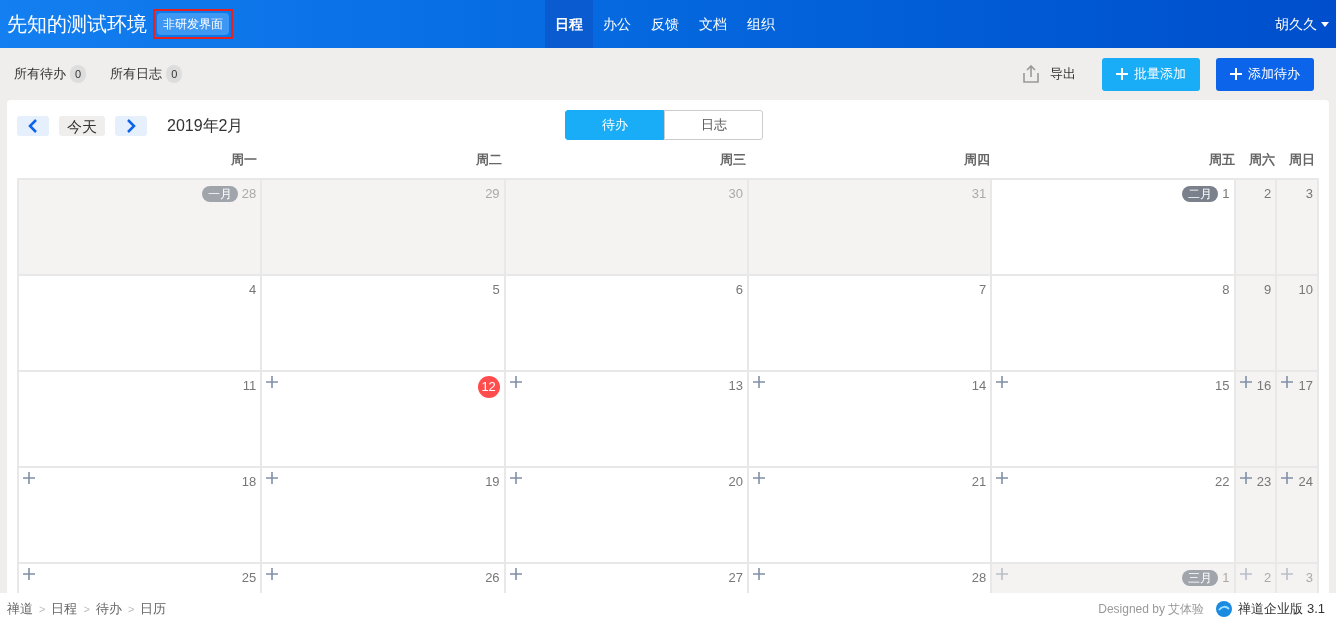  What do you see at coordinates (1255, 515) in the screenshot?
I see `day-cell: 23` at bounding box center [1255, 515].